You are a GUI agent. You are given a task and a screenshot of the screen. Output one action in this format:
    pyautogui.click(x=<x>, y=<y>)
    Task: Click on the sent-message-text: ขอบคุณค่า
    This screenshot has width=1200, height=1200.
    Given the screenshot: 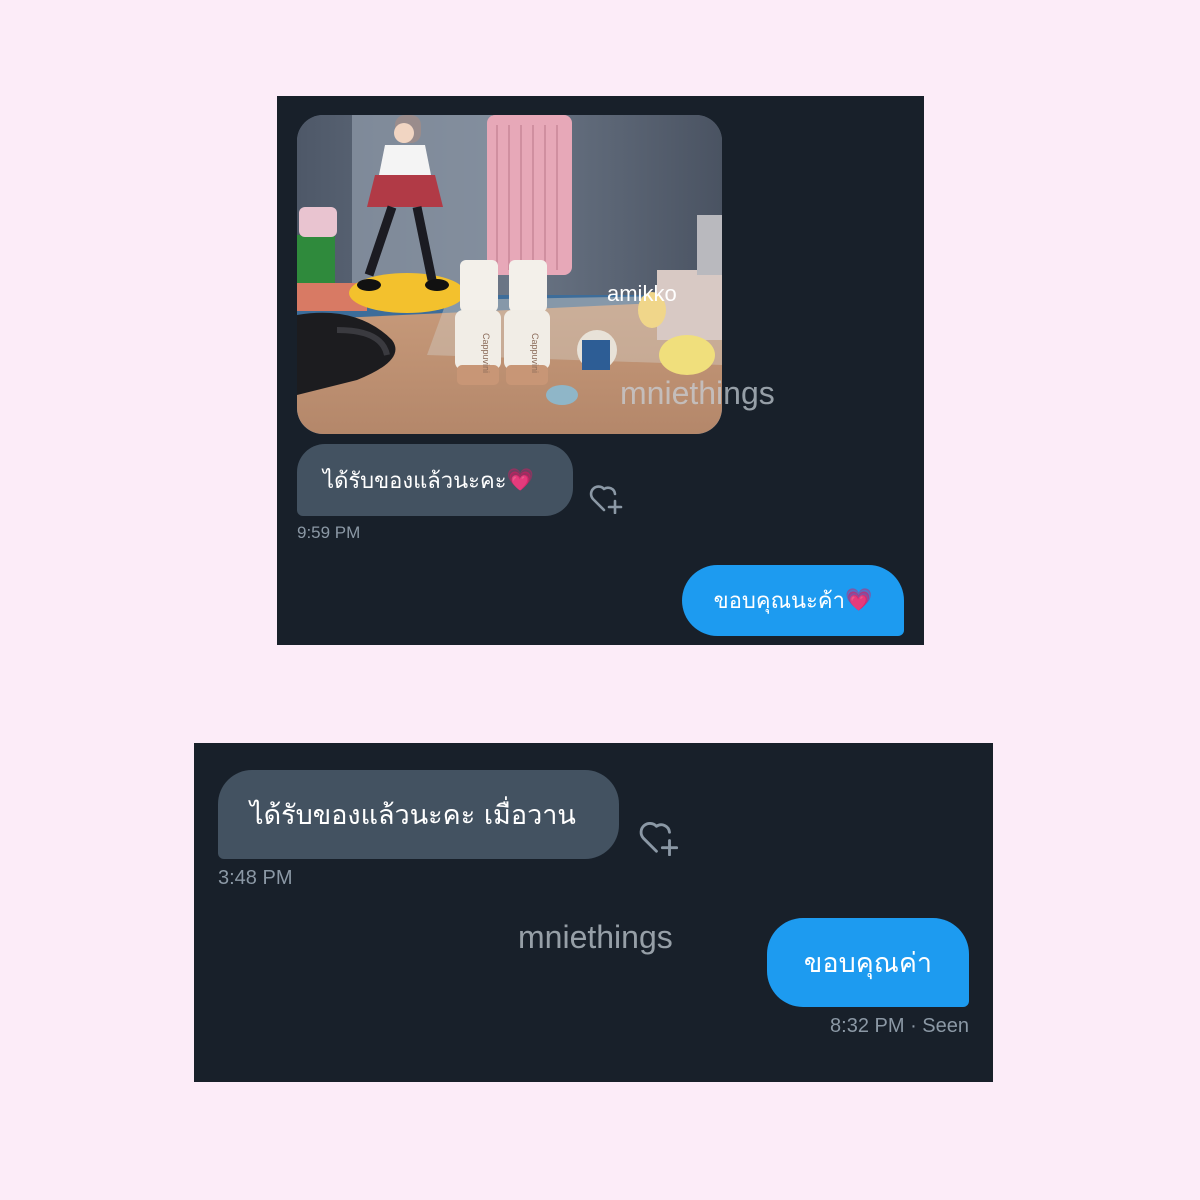 What is the action you would take?
    pyautogui.click(x=868, y=963)
    